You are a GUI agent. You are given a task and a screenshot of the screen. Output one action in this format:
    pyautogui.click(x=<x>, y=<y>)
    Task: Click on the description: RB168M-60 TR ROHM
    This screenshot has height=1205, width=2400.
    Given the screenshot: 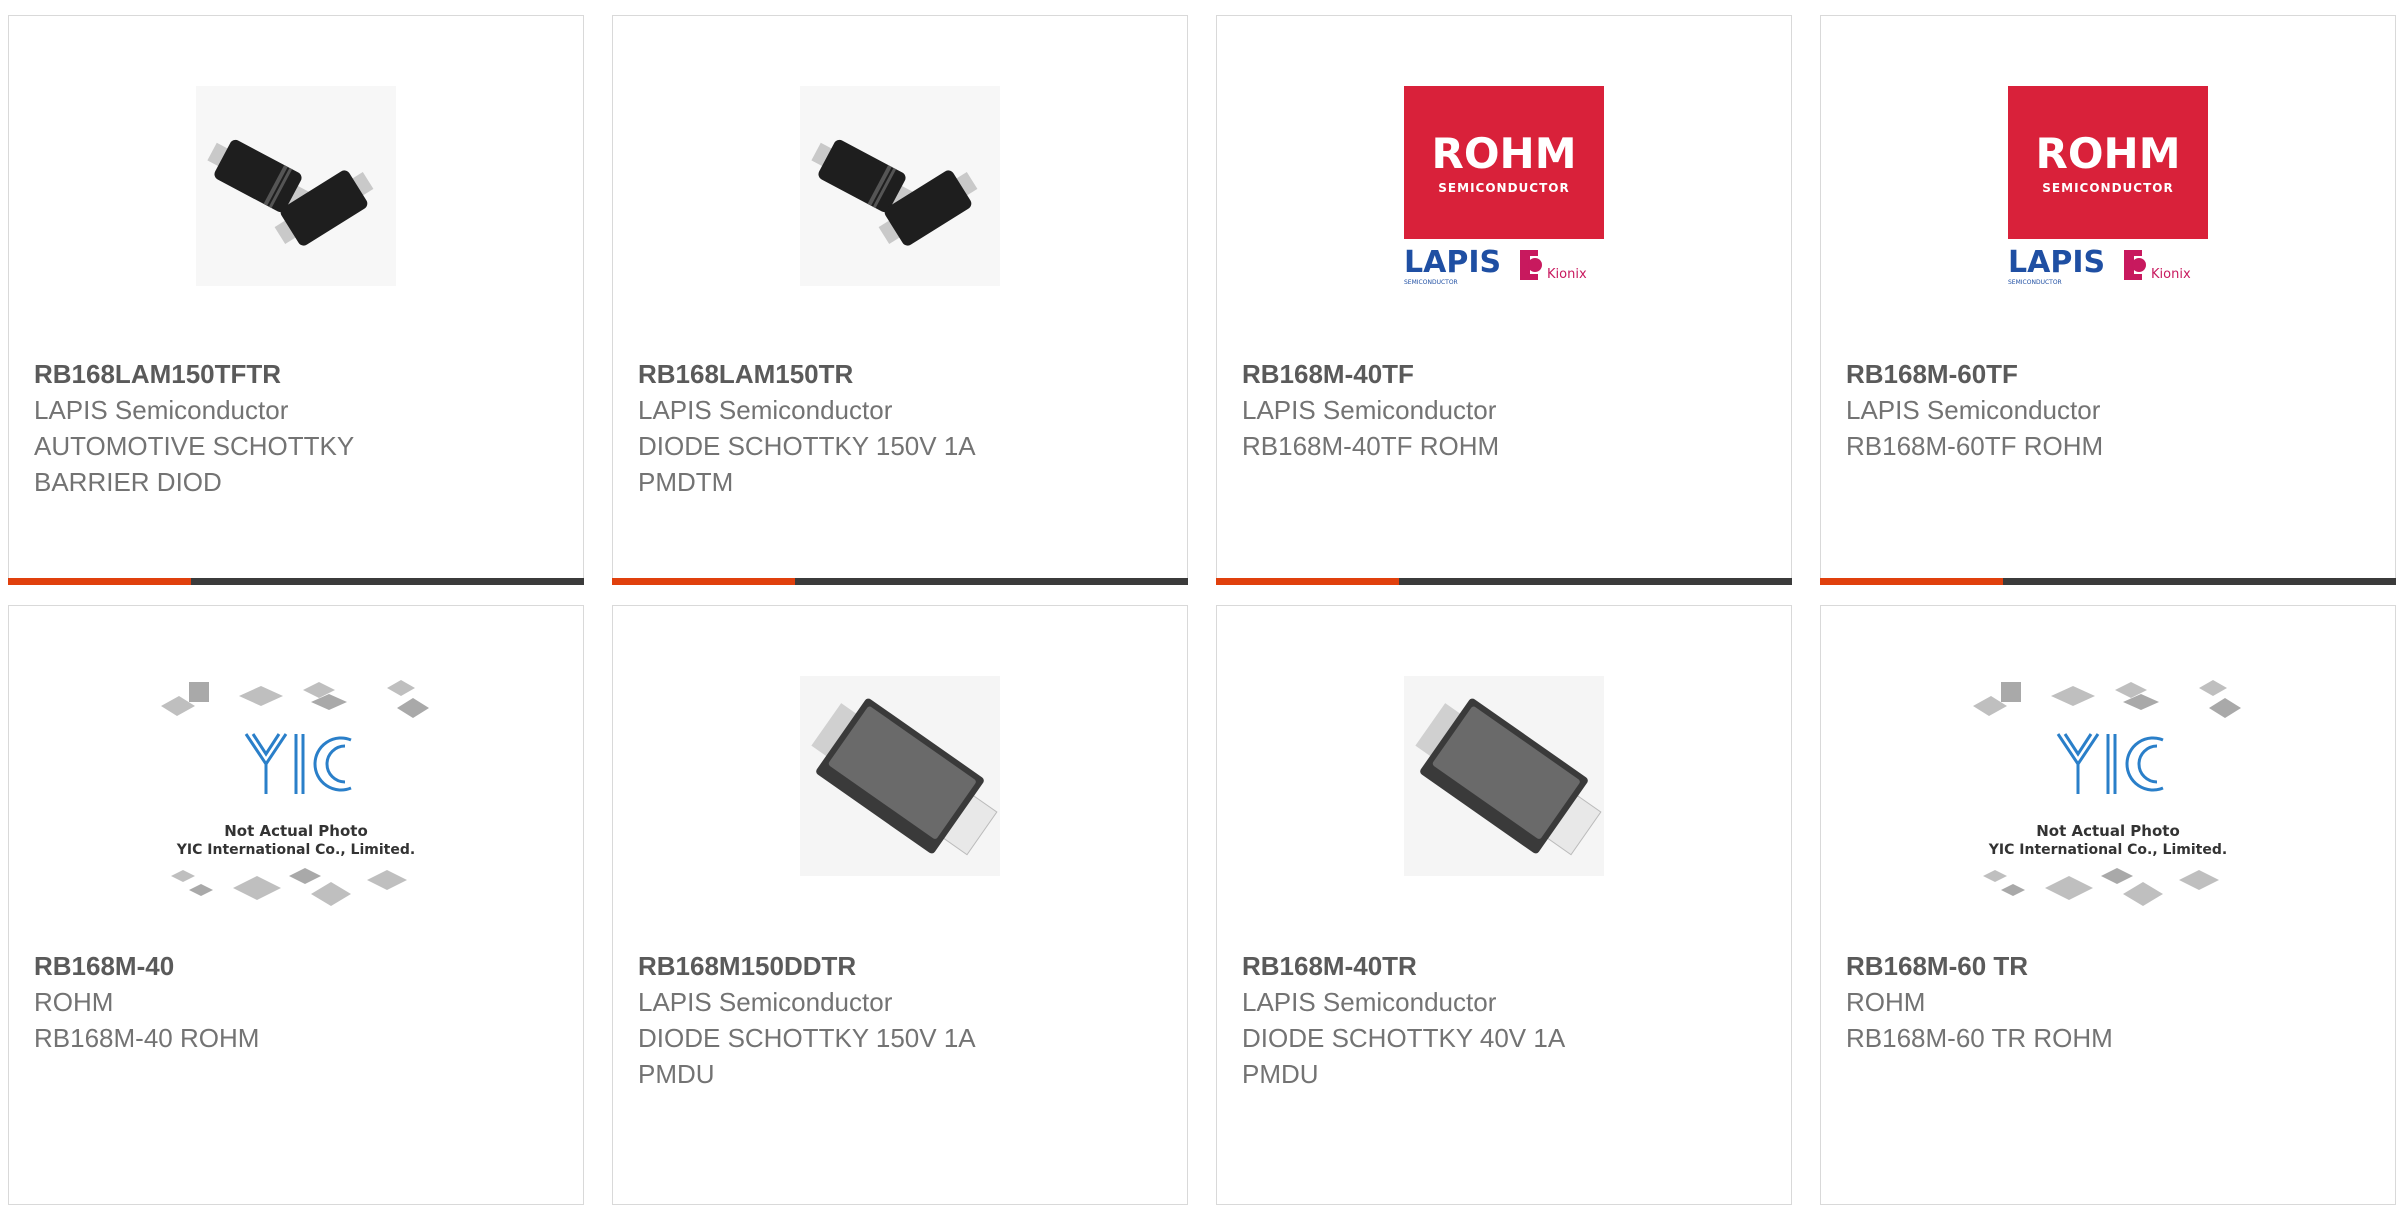 What is the action you would take?
    pyautogui.click(x=1979, y=1038)
    